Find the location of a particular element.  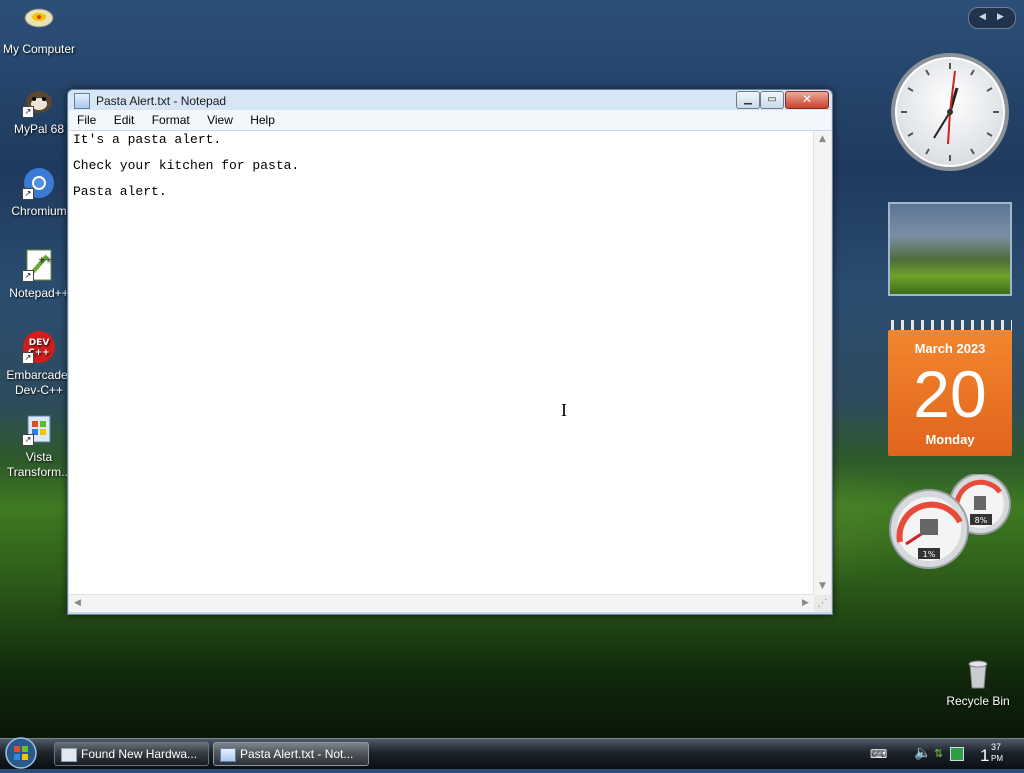

menu-format: Format is located at coordinates (170, 118).